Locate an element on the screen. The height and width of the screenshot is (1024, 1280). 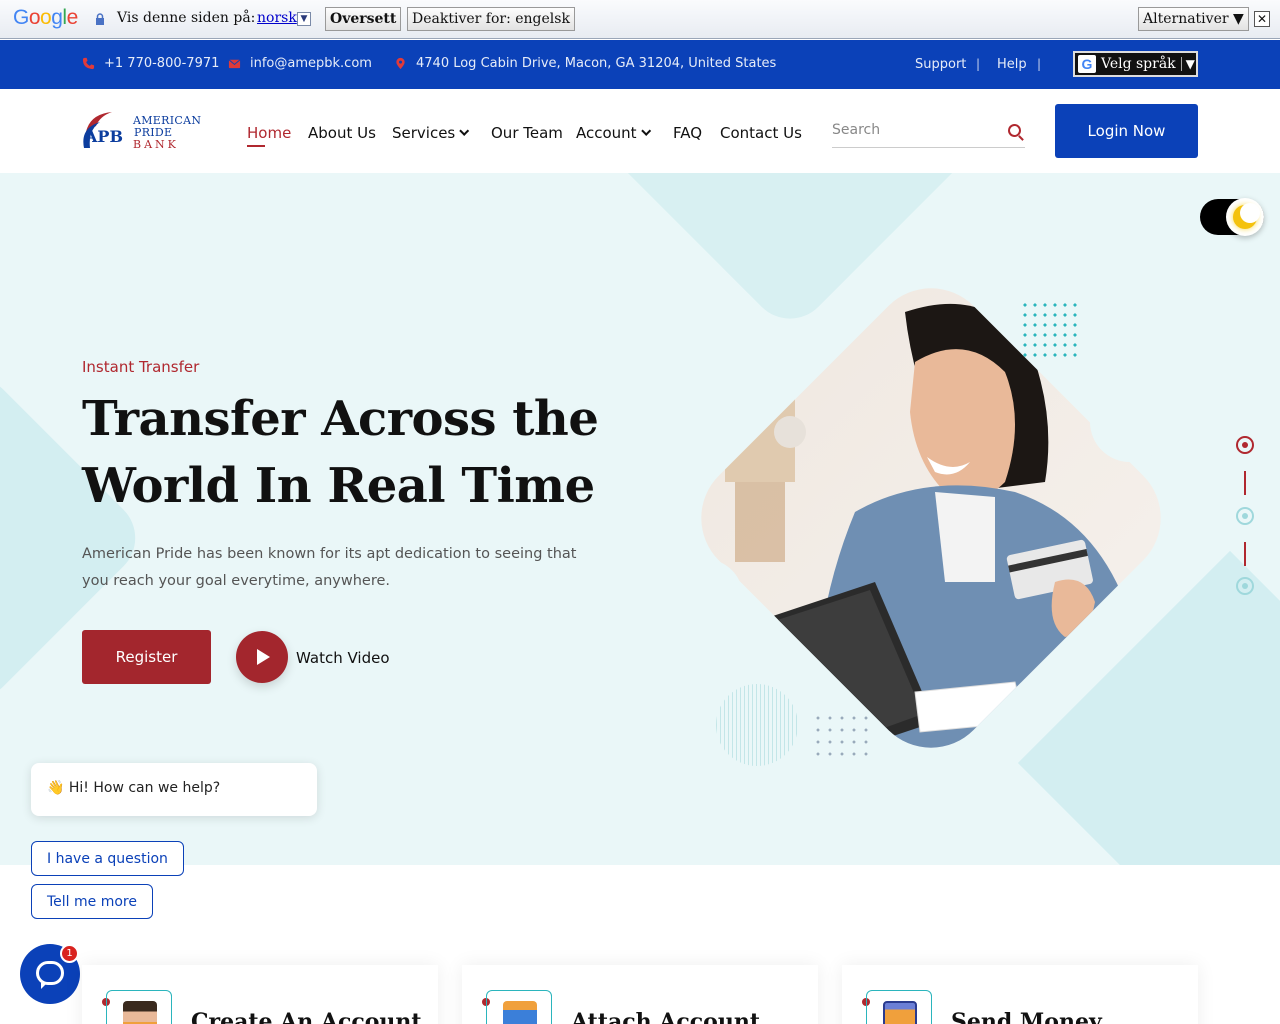
language-select: G Velg språk ▼ is located at coordinates (1135, 64).